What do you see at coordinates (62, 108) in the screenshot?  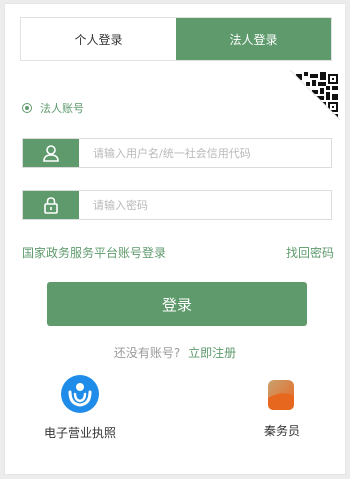 I see `account-type-label: 法人账号` at bounding box center [62, 108].